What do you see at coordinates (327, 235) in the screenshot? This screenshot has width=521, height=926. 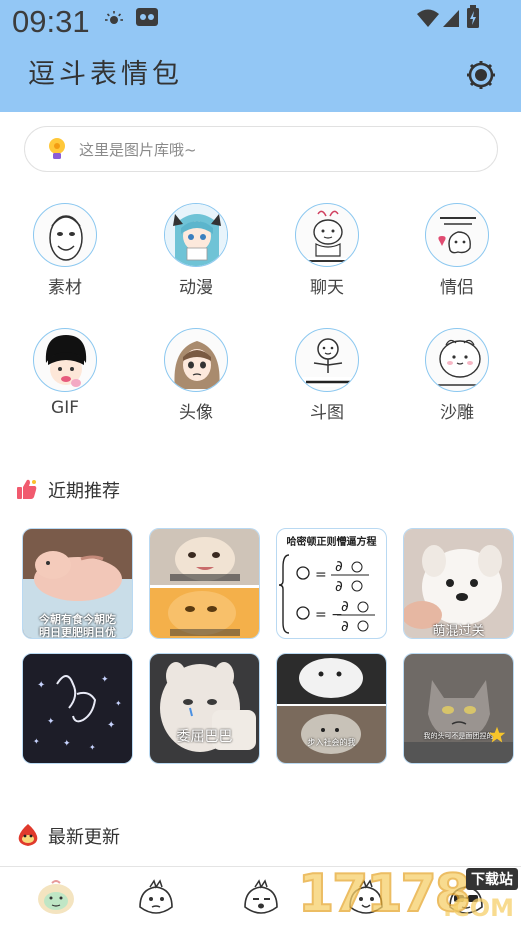 I see `category-liaotian-image` at bounding box center [327, 235].